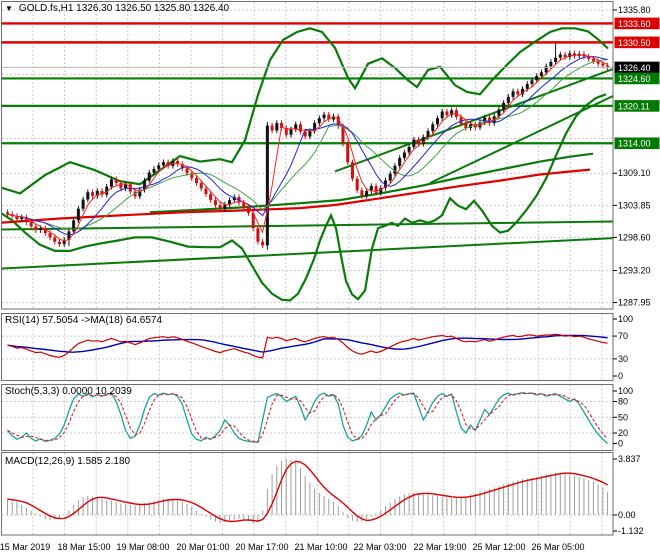 This screenshot has width=660, height=560. I want to click on time-axis-label: 25 Mar 12:00, so click(498, 547).